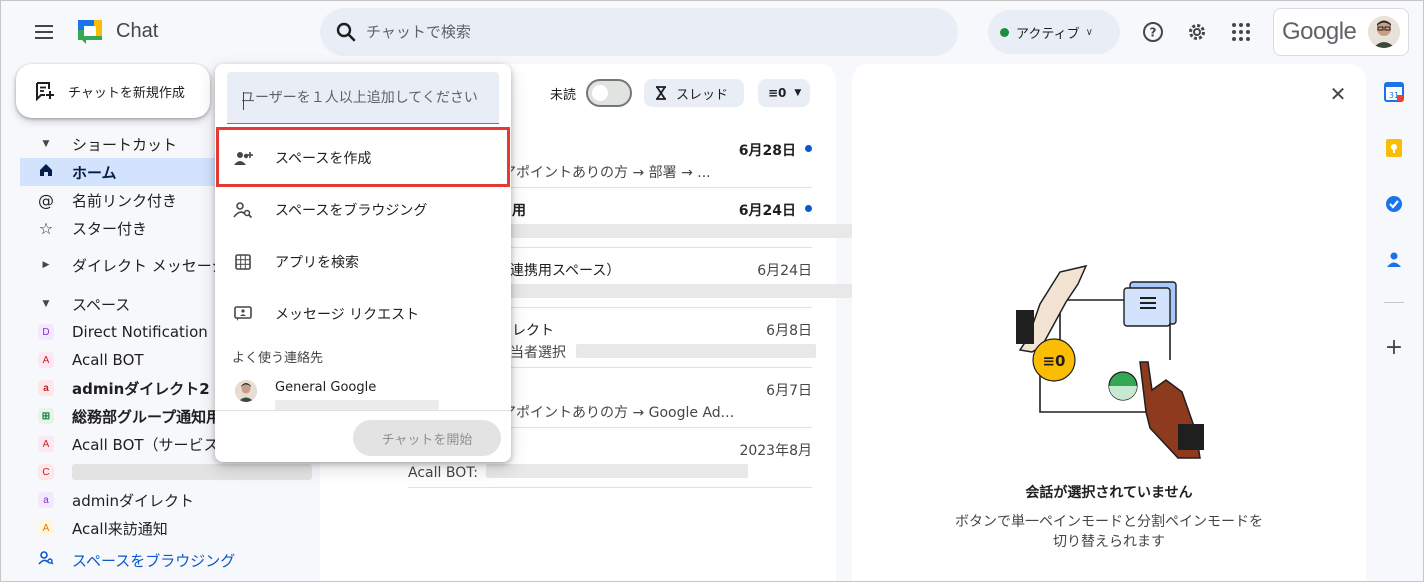  Describe the element at coordinates (120, 528) in the screenshot. I see `sidebar-item-label: Acall来訪通知` at that location.